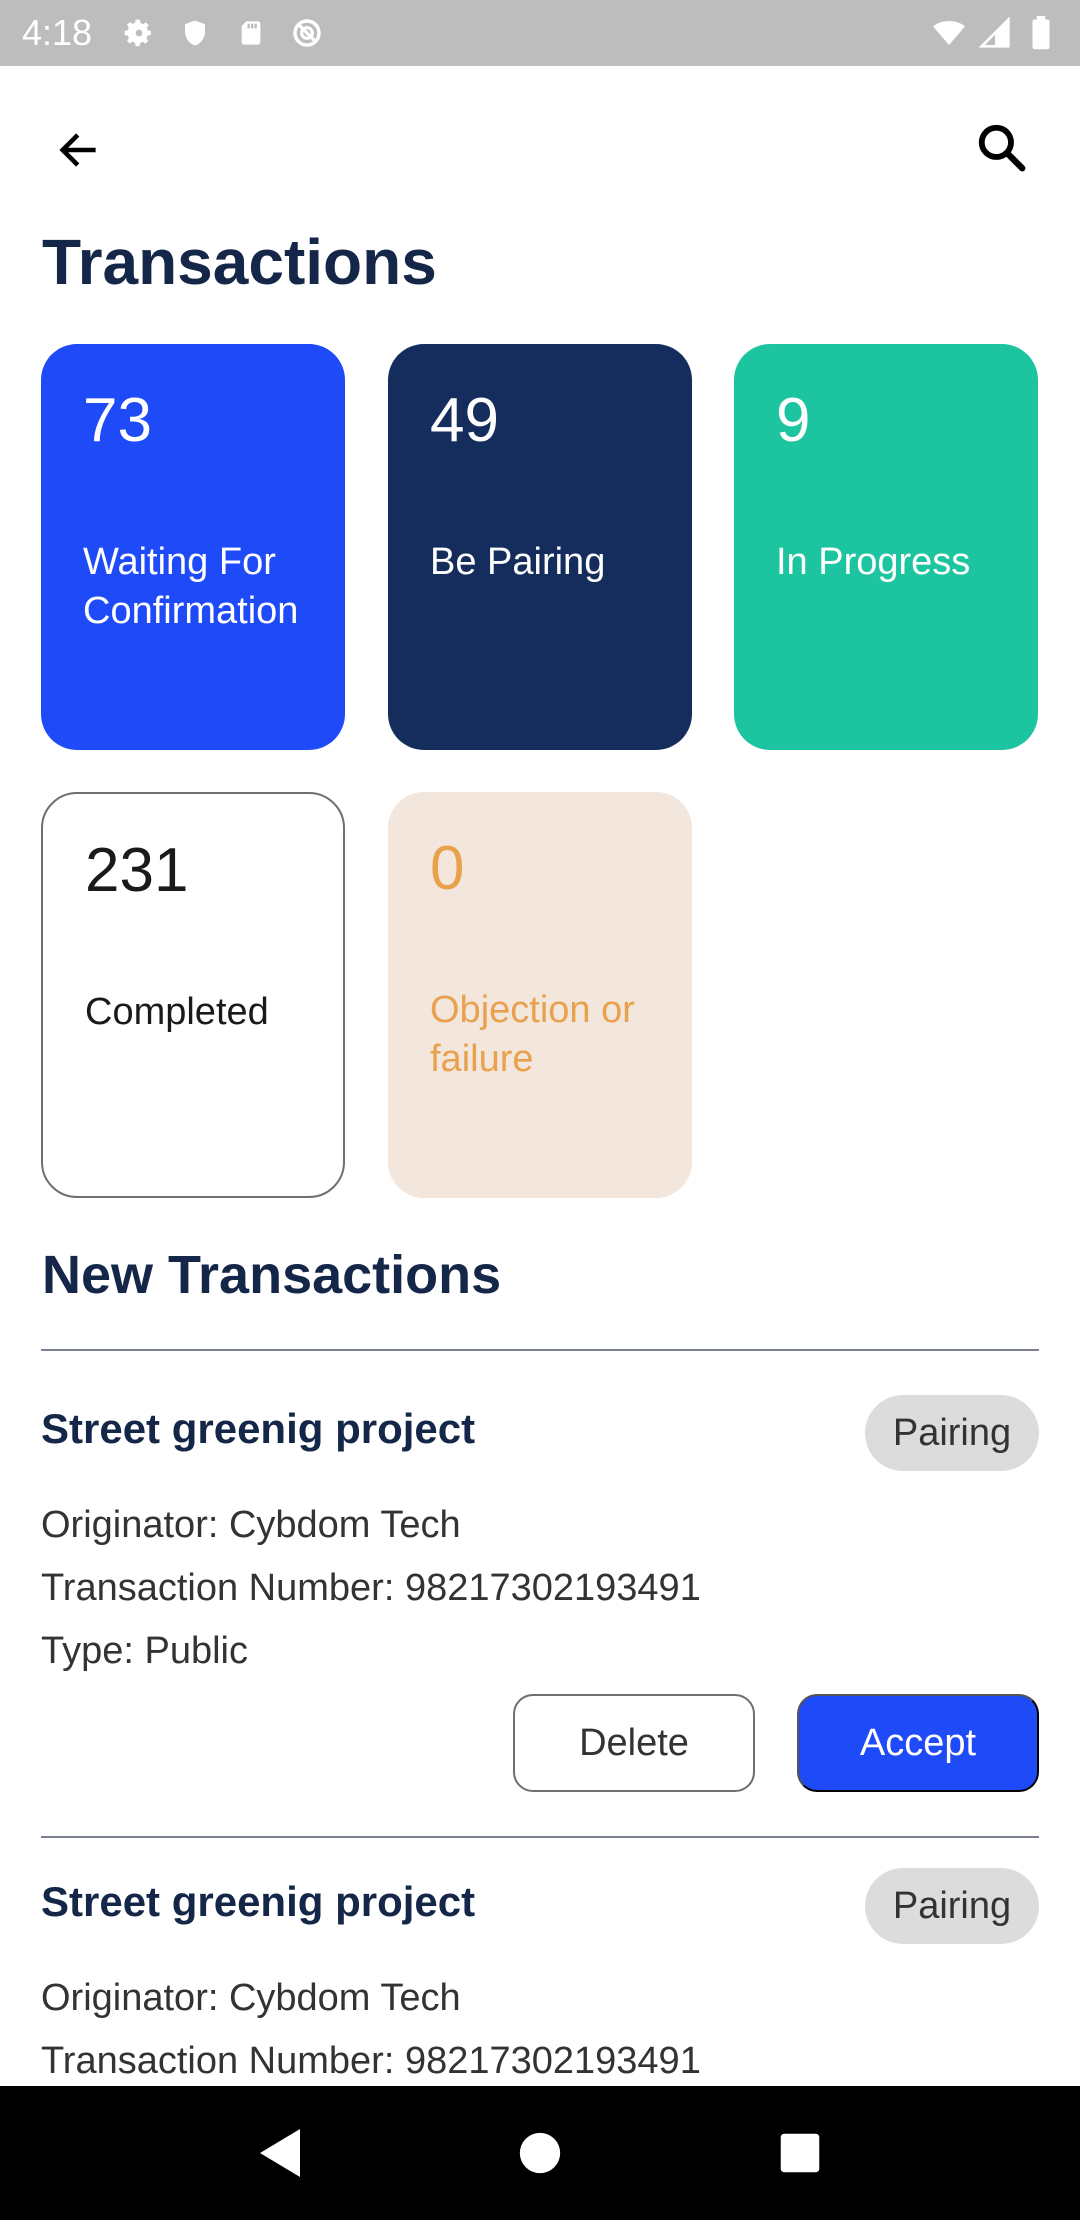 The height and width of the screenshot is (2220, 1080). I want to click on sync-icon, so click(307, 33).